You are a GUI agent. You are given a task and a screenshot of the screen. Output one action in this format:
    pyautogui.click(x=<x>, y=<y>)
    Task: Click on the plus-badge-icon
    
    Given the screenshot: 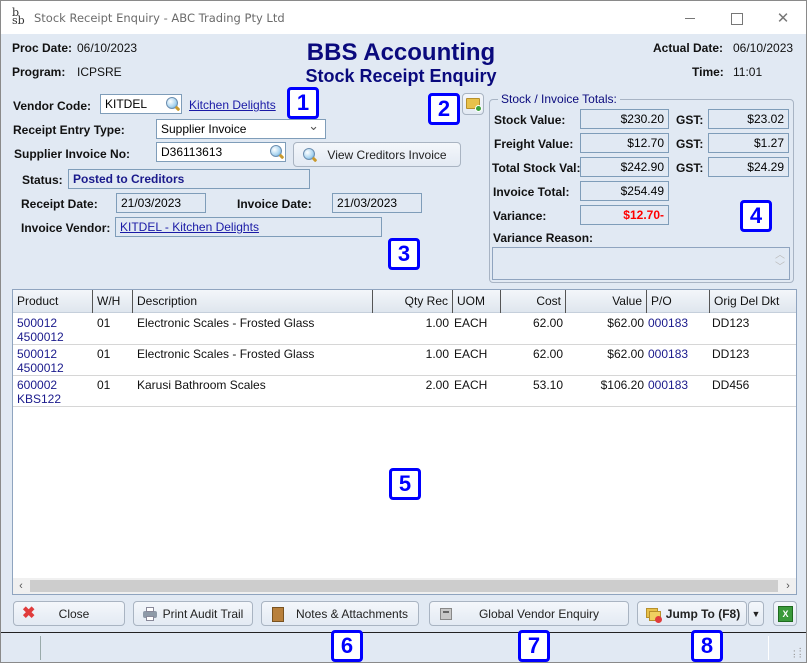 What is the action you would take?
    pyautogui.click(x=478, y=108)
    